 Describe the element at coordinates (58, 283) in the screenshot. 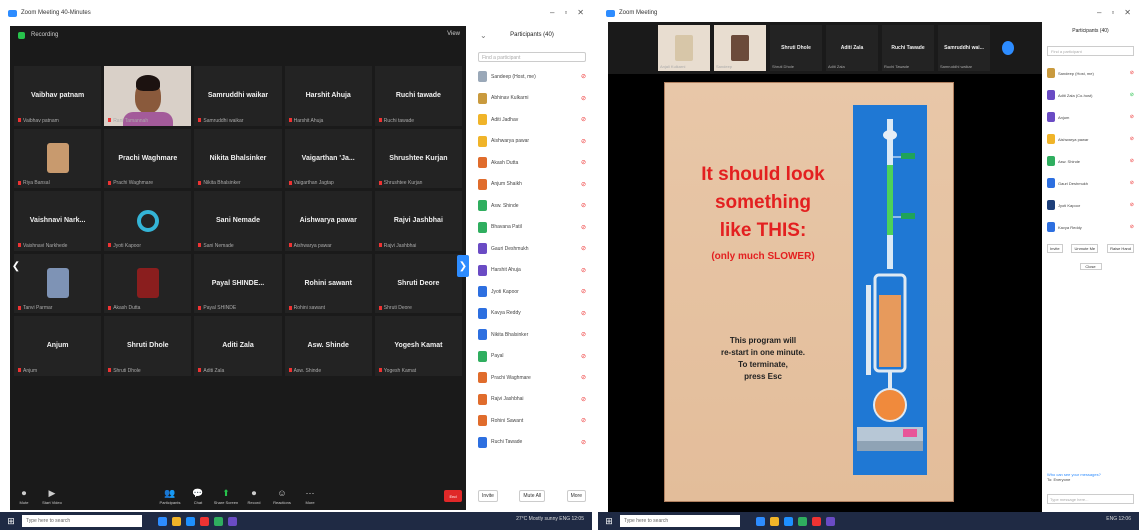

I see `participant-tile: Tanvi Parmar` at that location.